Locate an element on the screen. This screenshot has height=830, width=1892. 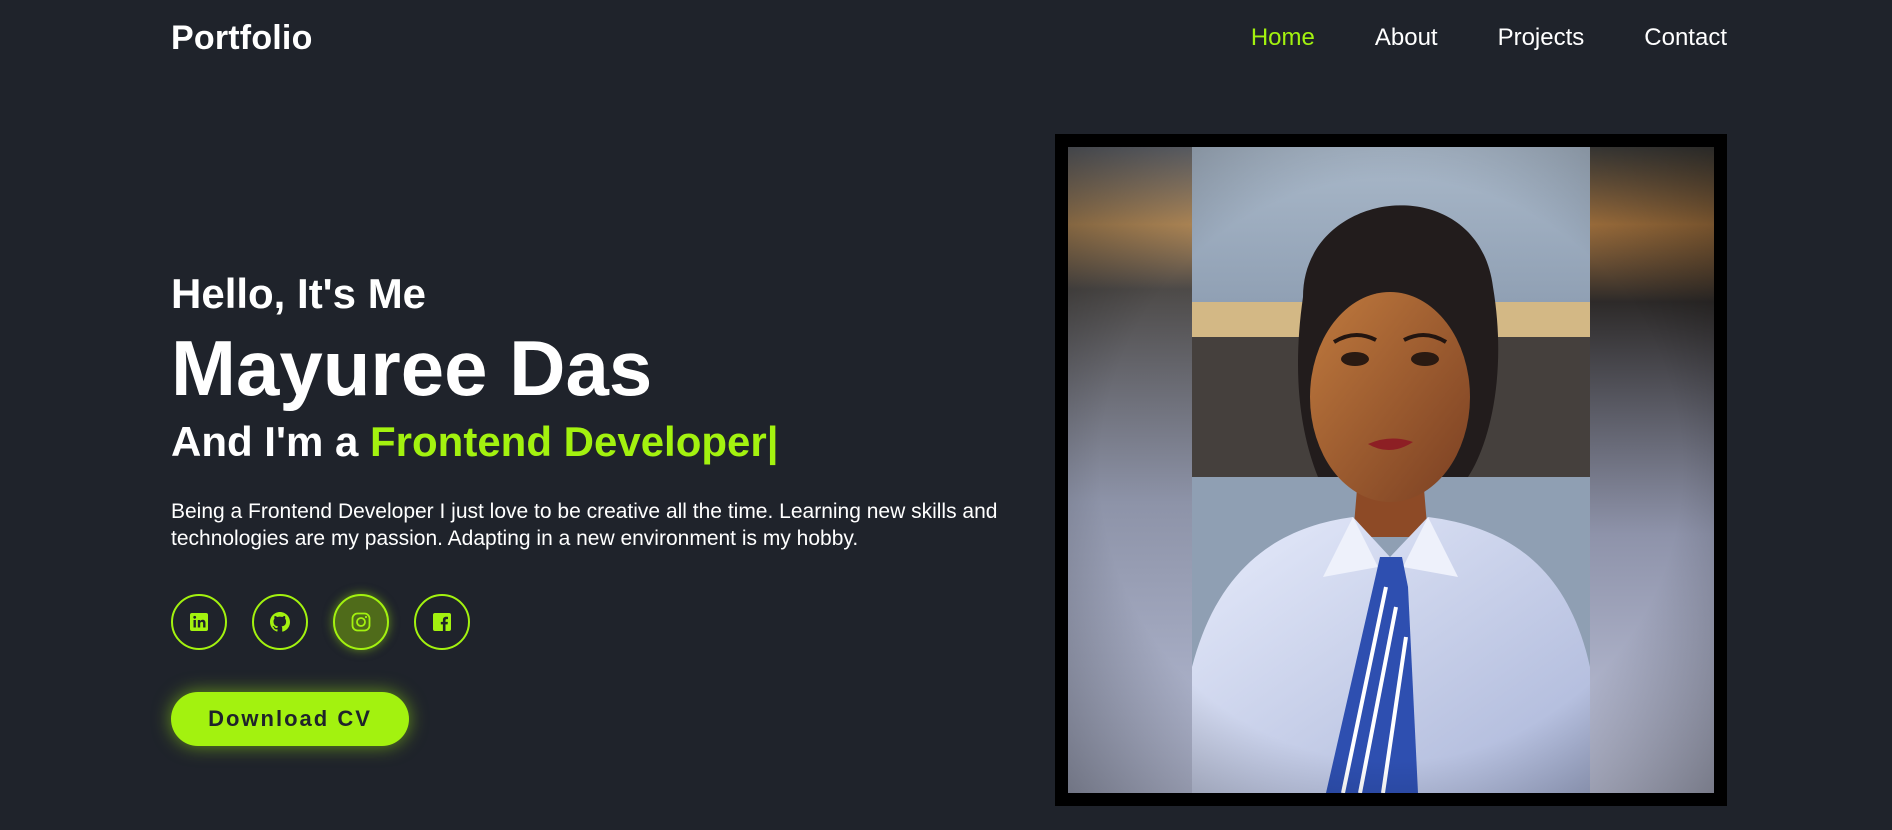
nav-projects: Projects is located at coordinates (1541, 38).